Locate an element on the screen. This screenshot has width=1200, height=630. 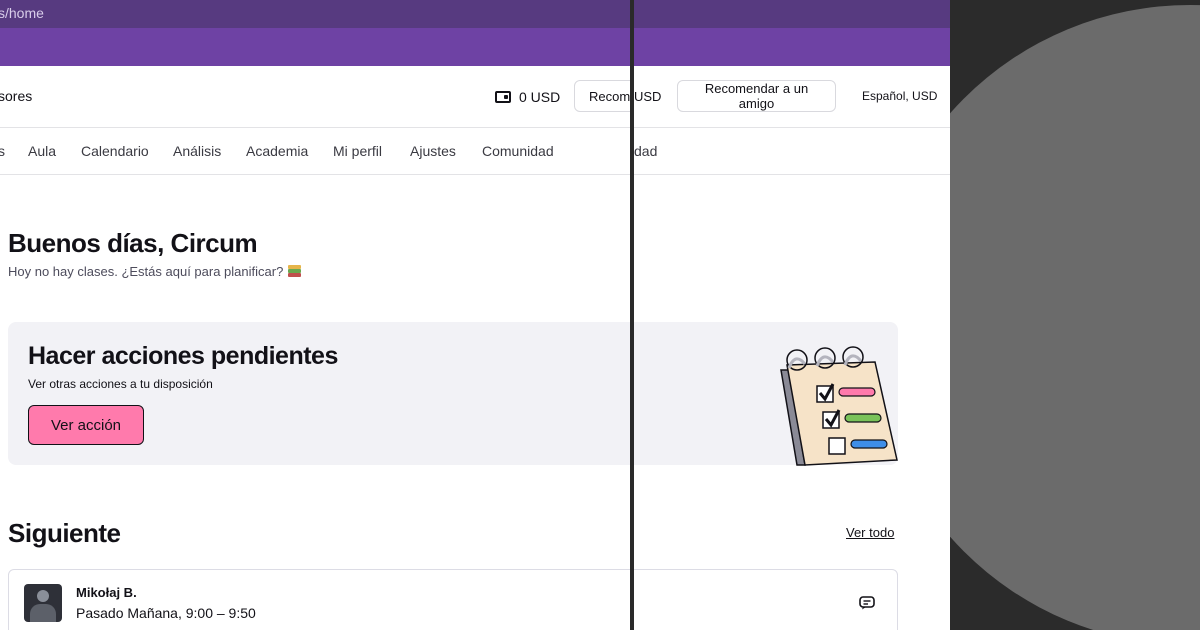
wallet-icon is located at coordinates (503, 97).